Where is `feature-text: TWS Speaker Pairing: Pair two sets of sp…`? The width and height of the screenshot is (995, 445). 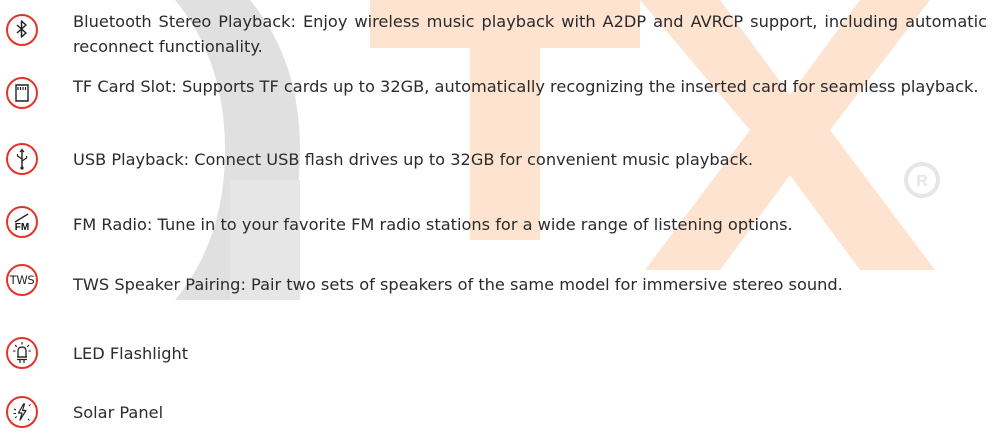
feature-text: TWS Speaker Pairing: Pair two sets of sp… is located at coordinates (458, 284).